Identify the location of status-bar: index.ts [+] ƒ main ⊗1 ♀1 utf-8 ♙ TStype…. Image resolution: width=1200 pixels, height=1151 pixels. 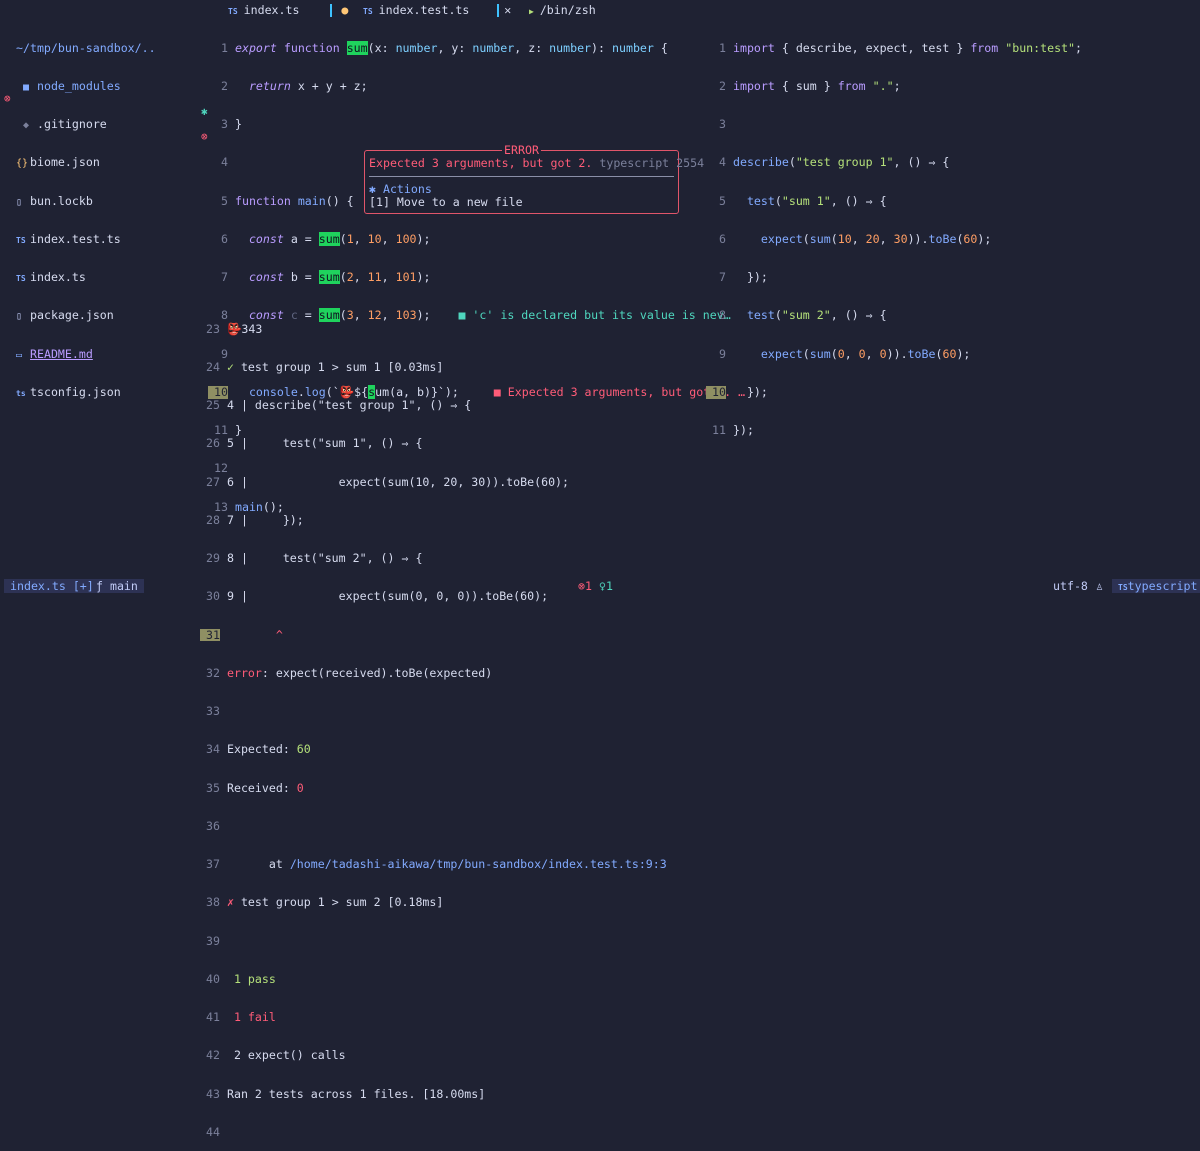
(600, 586).